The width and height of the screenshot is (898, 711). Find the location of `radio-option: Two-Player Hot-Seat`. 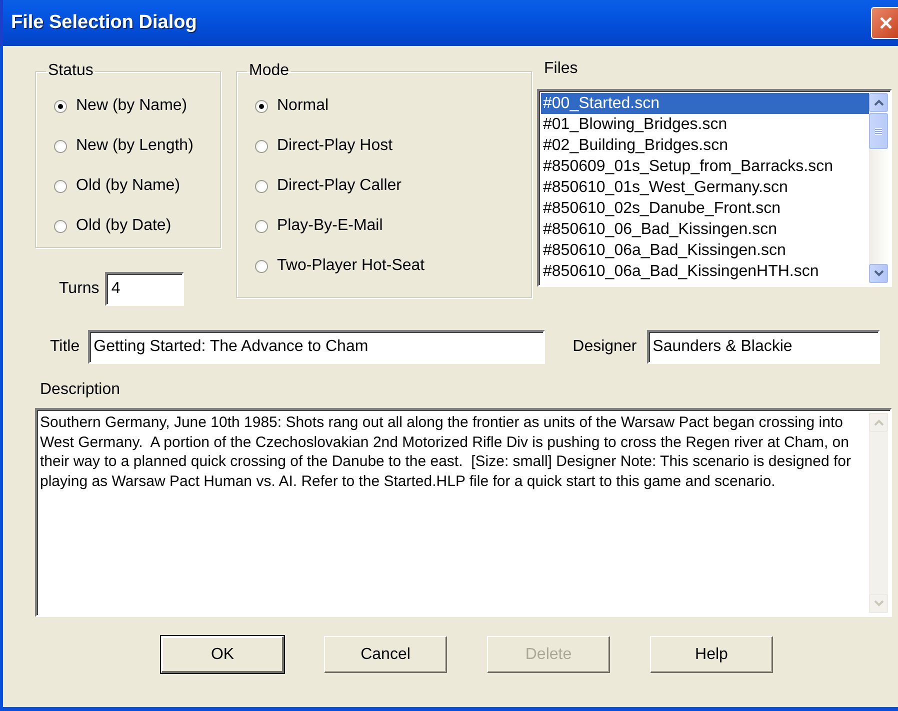

radio-option: Two-Player Hot-Seat is located at coordinates (393, 266).